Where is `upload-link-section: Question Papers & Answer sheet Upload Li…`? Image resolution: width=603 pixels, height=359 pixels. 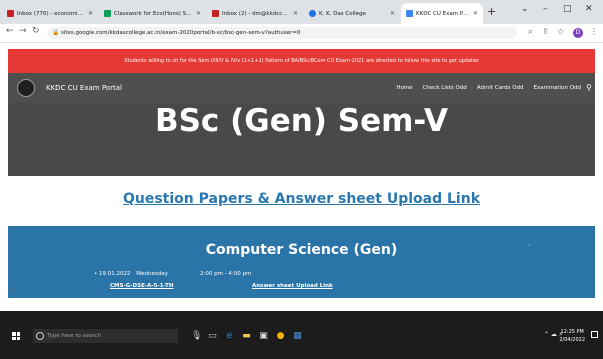
upload-link-section: Question Papers & Answer sheet Upload Li… is located at coordinates (301, 201).